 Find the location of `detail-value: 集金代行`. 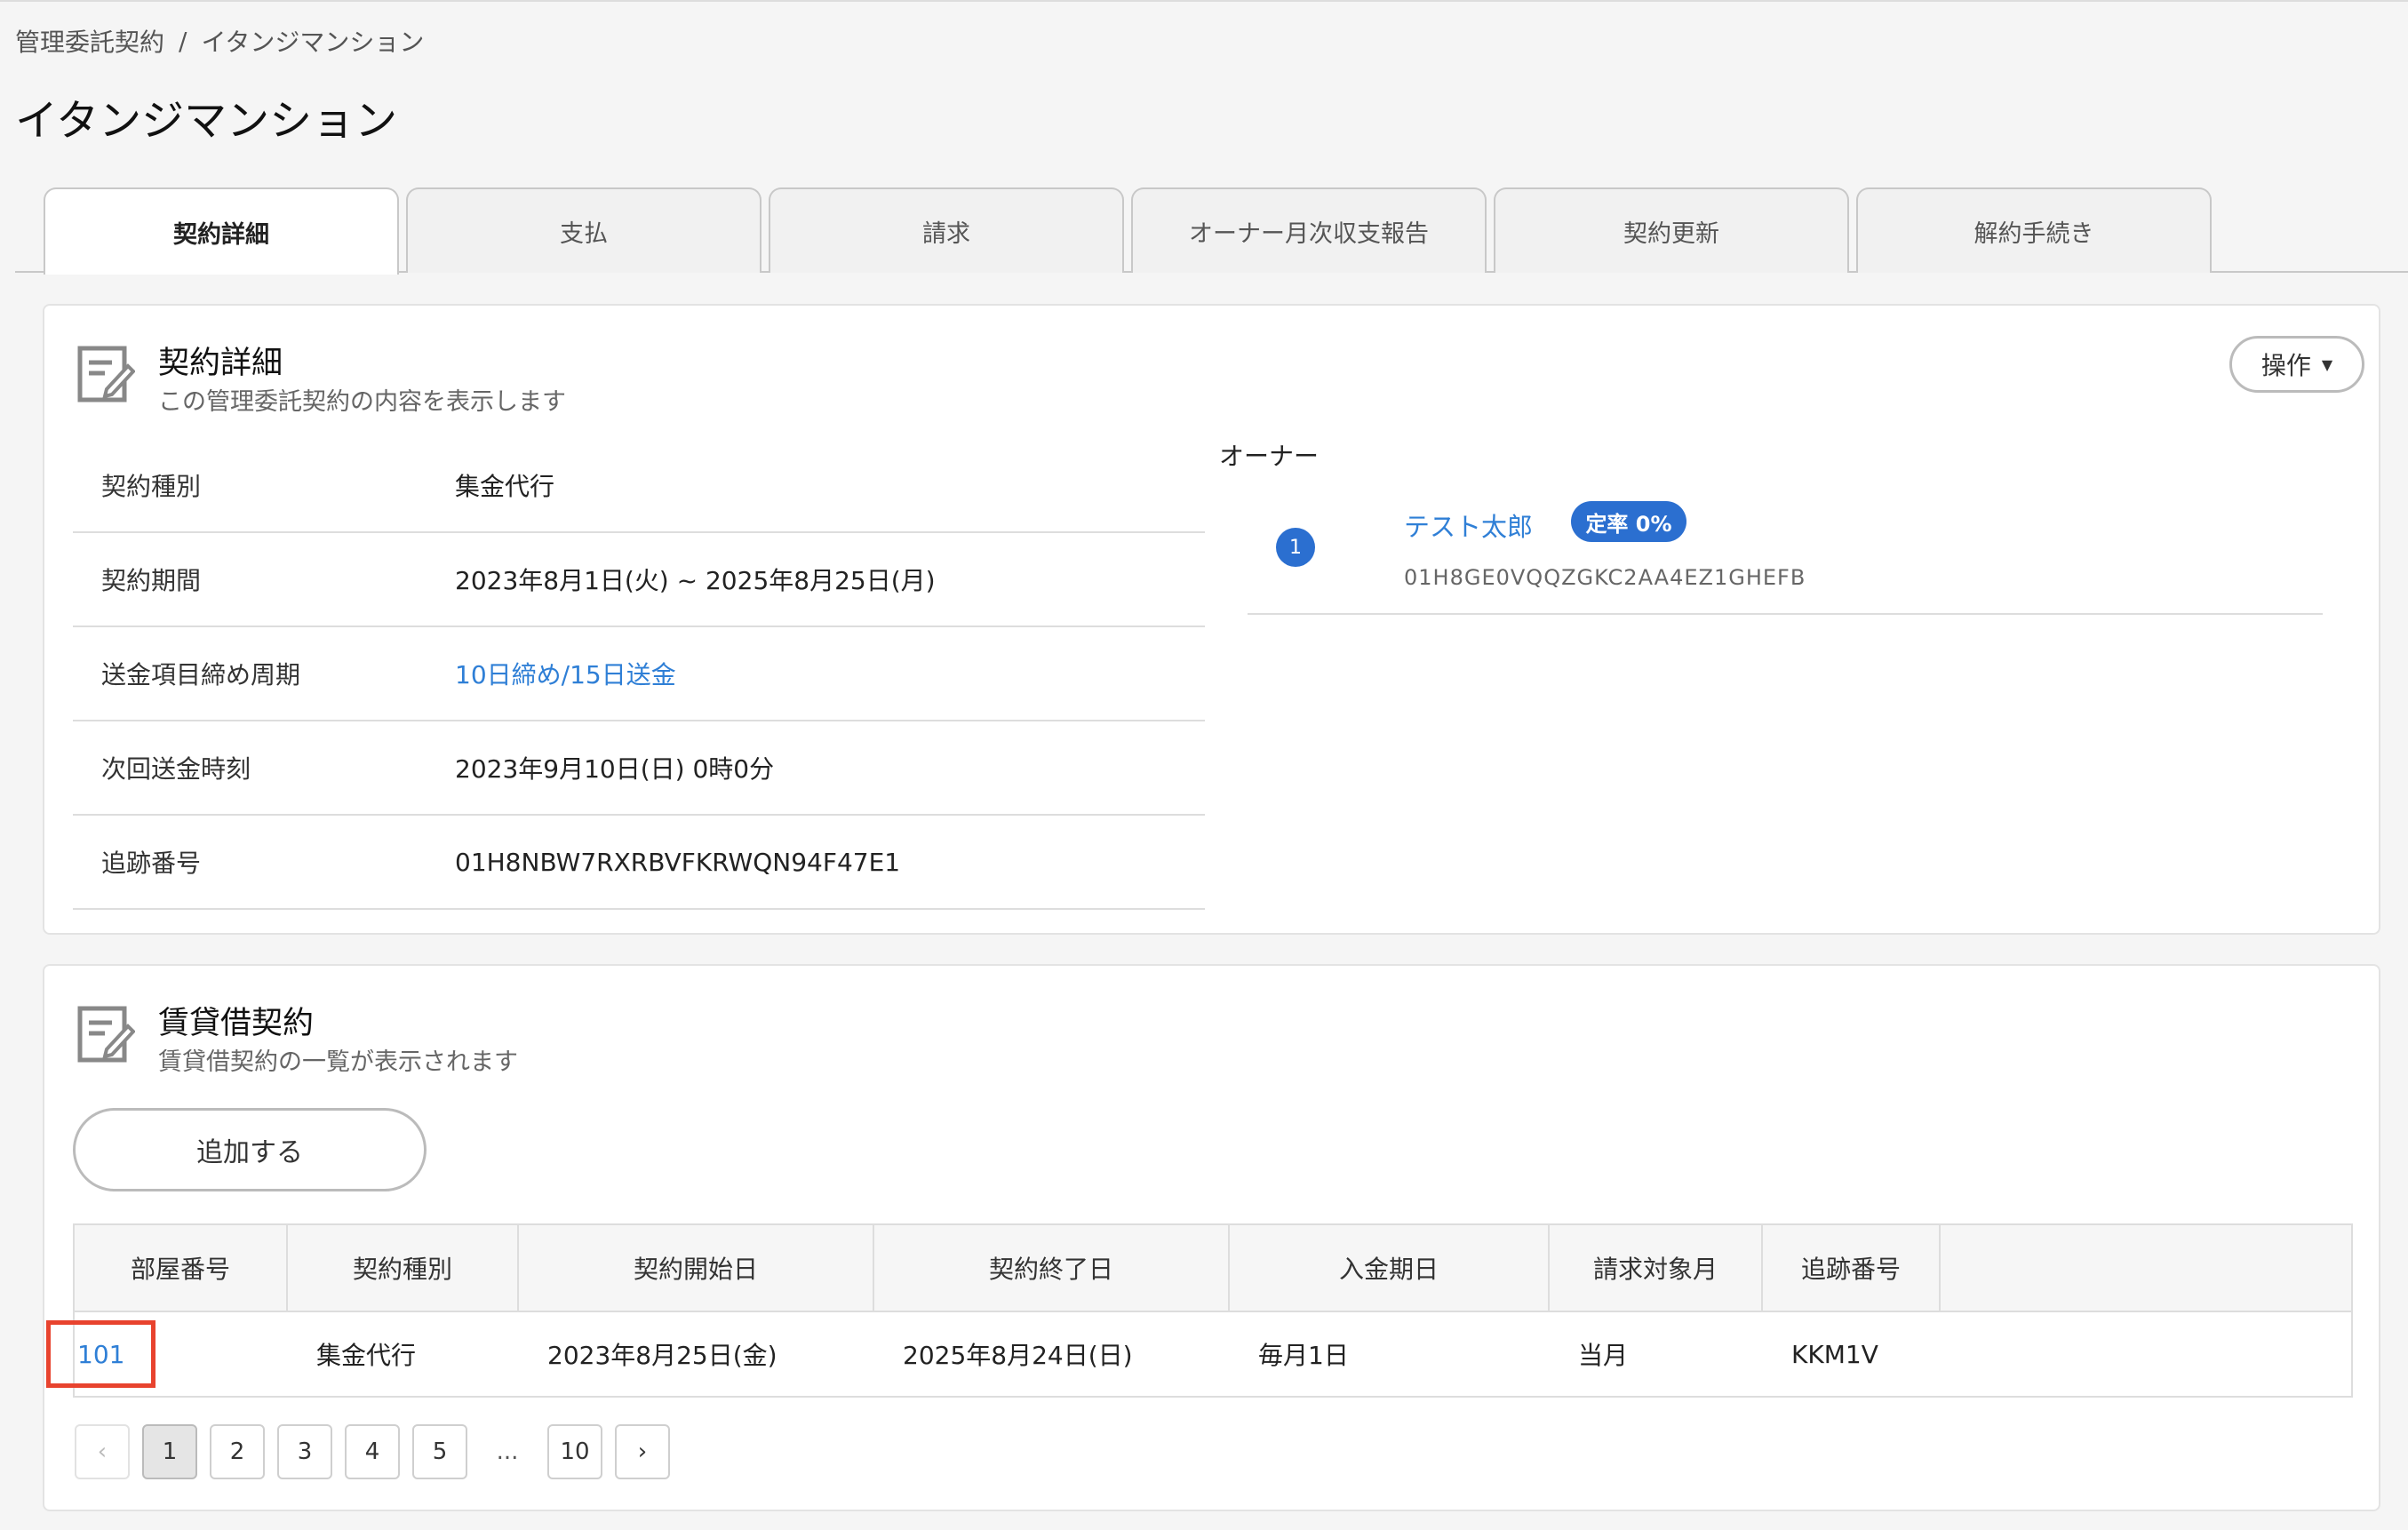

detail-value: 集金代行 is located at coordinates (505, 486).